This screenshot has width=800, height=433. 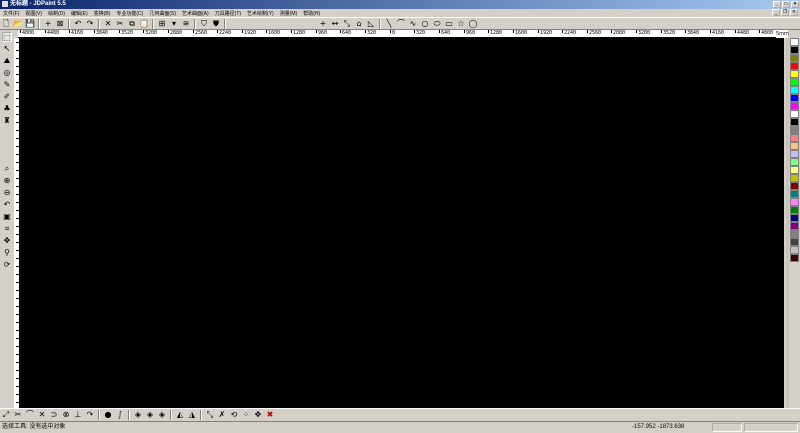 I want to click on brush-tool-icon: ✐, so click(x=7, y=97).